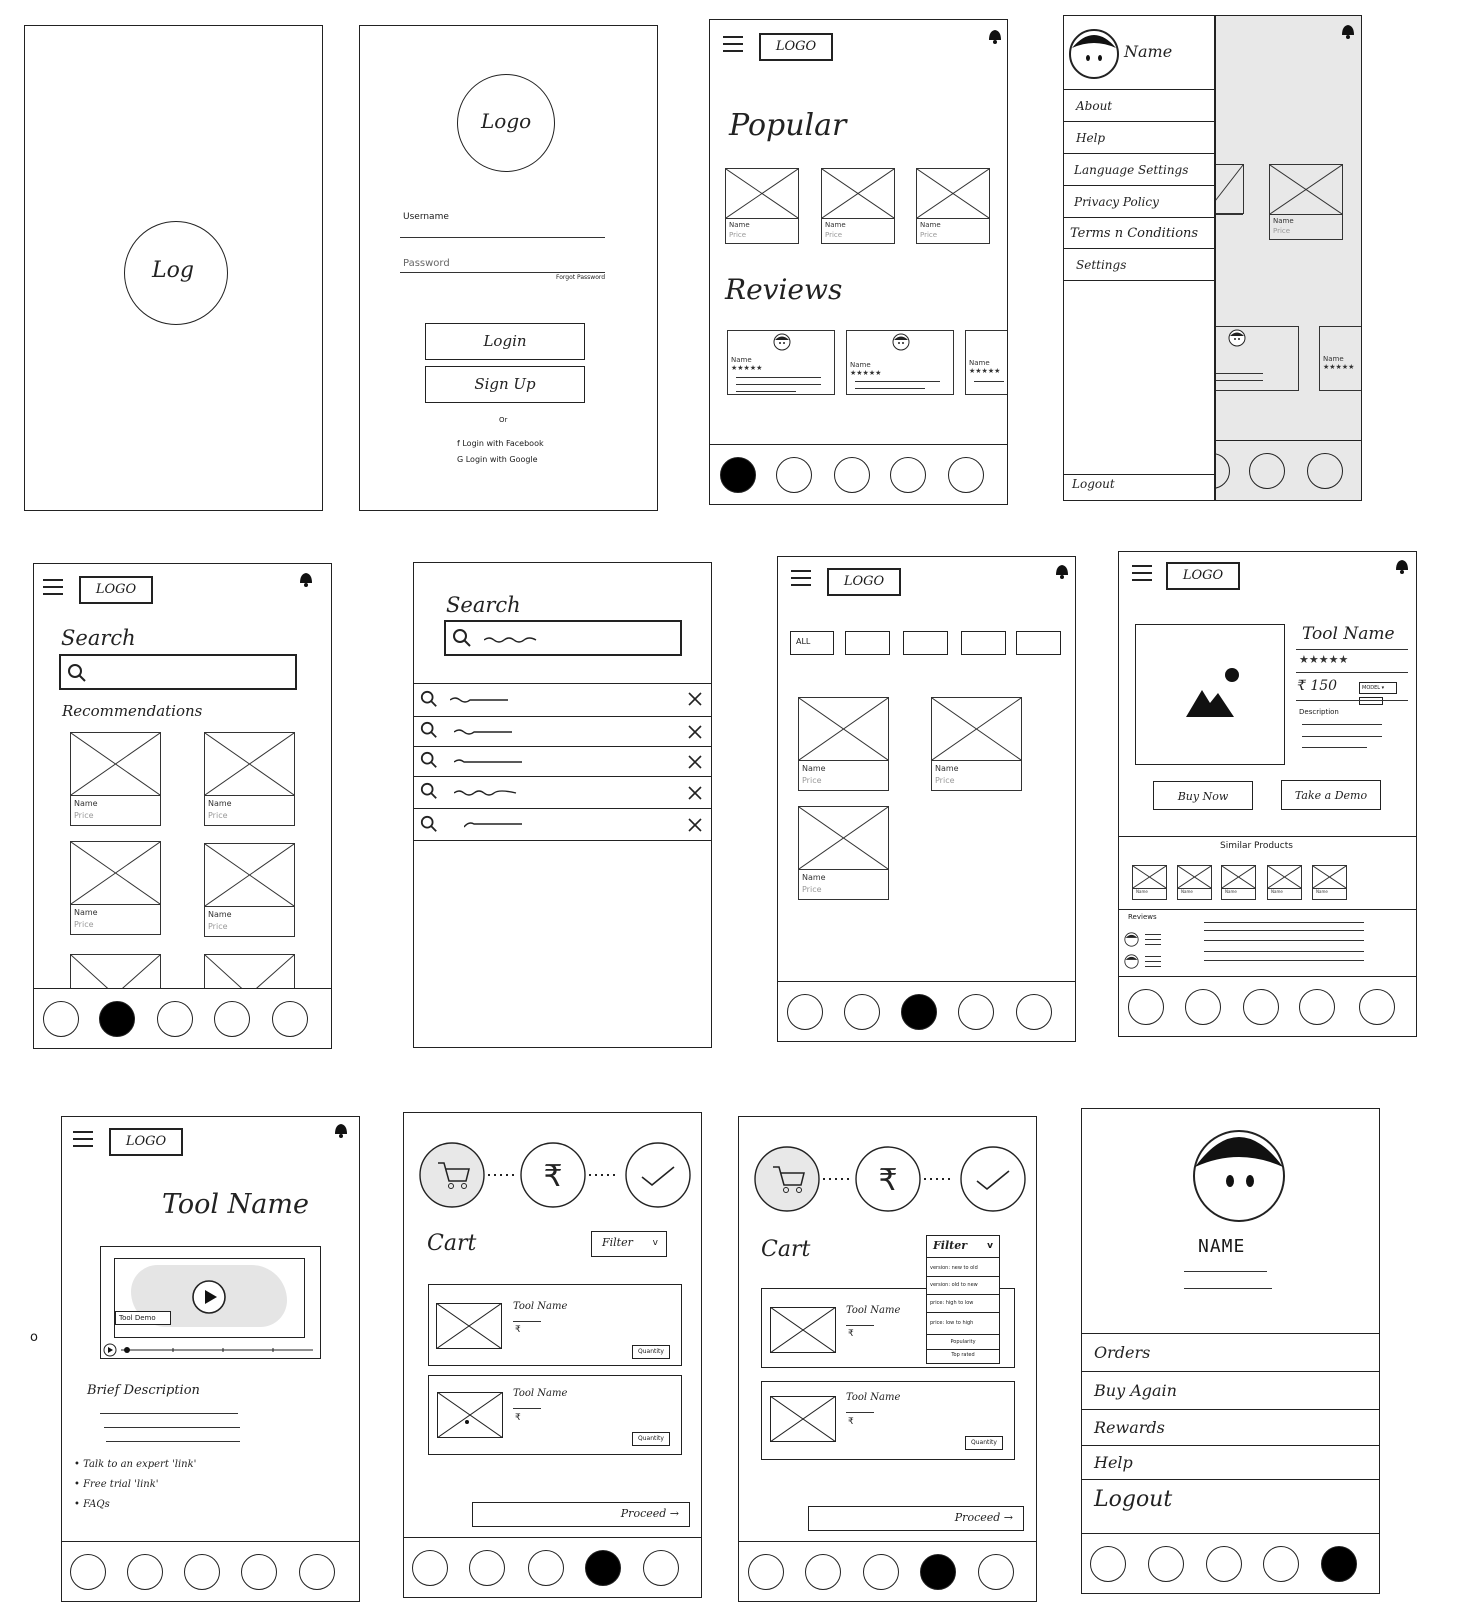 The height and width of the screenshot is (1617, 1459). I want to click on facebook-login-link: f Login with Facebook, so click(500, 443).